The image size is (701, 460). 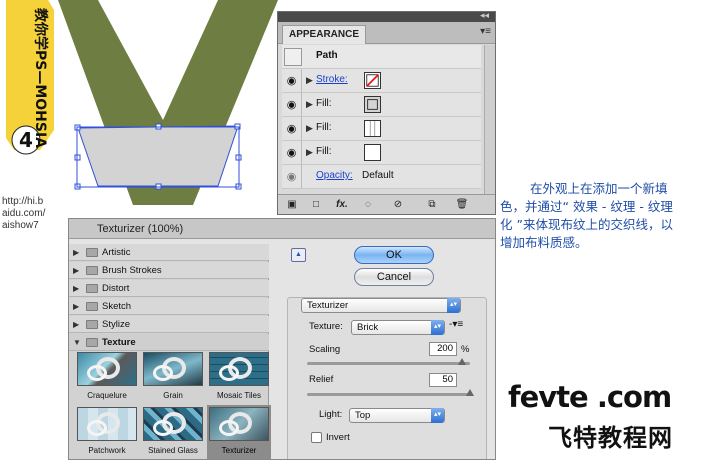 I want to click on trash-icon: 🗑, so click(x=462, y=205).